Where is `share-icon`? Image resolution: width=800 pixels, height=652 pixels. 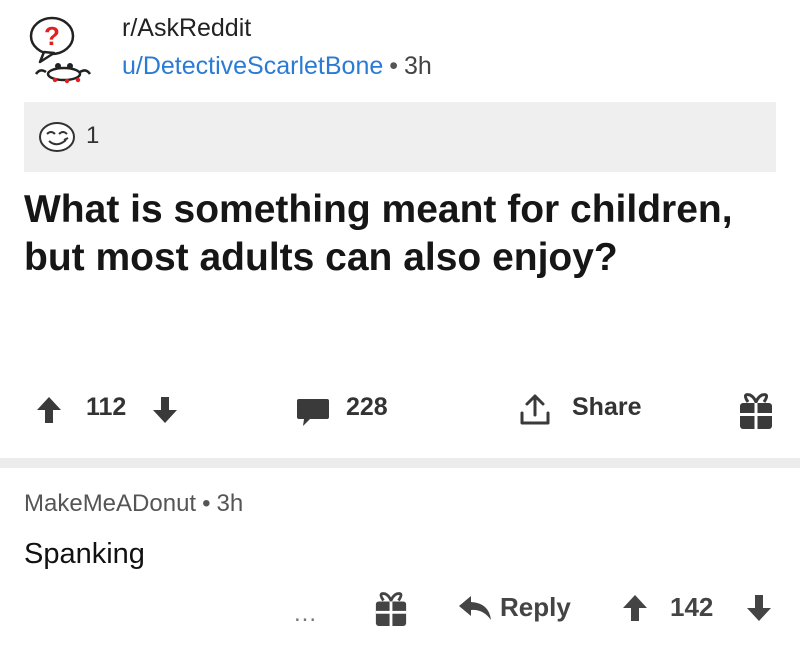 share-icon is located at coordinates (535, 410).